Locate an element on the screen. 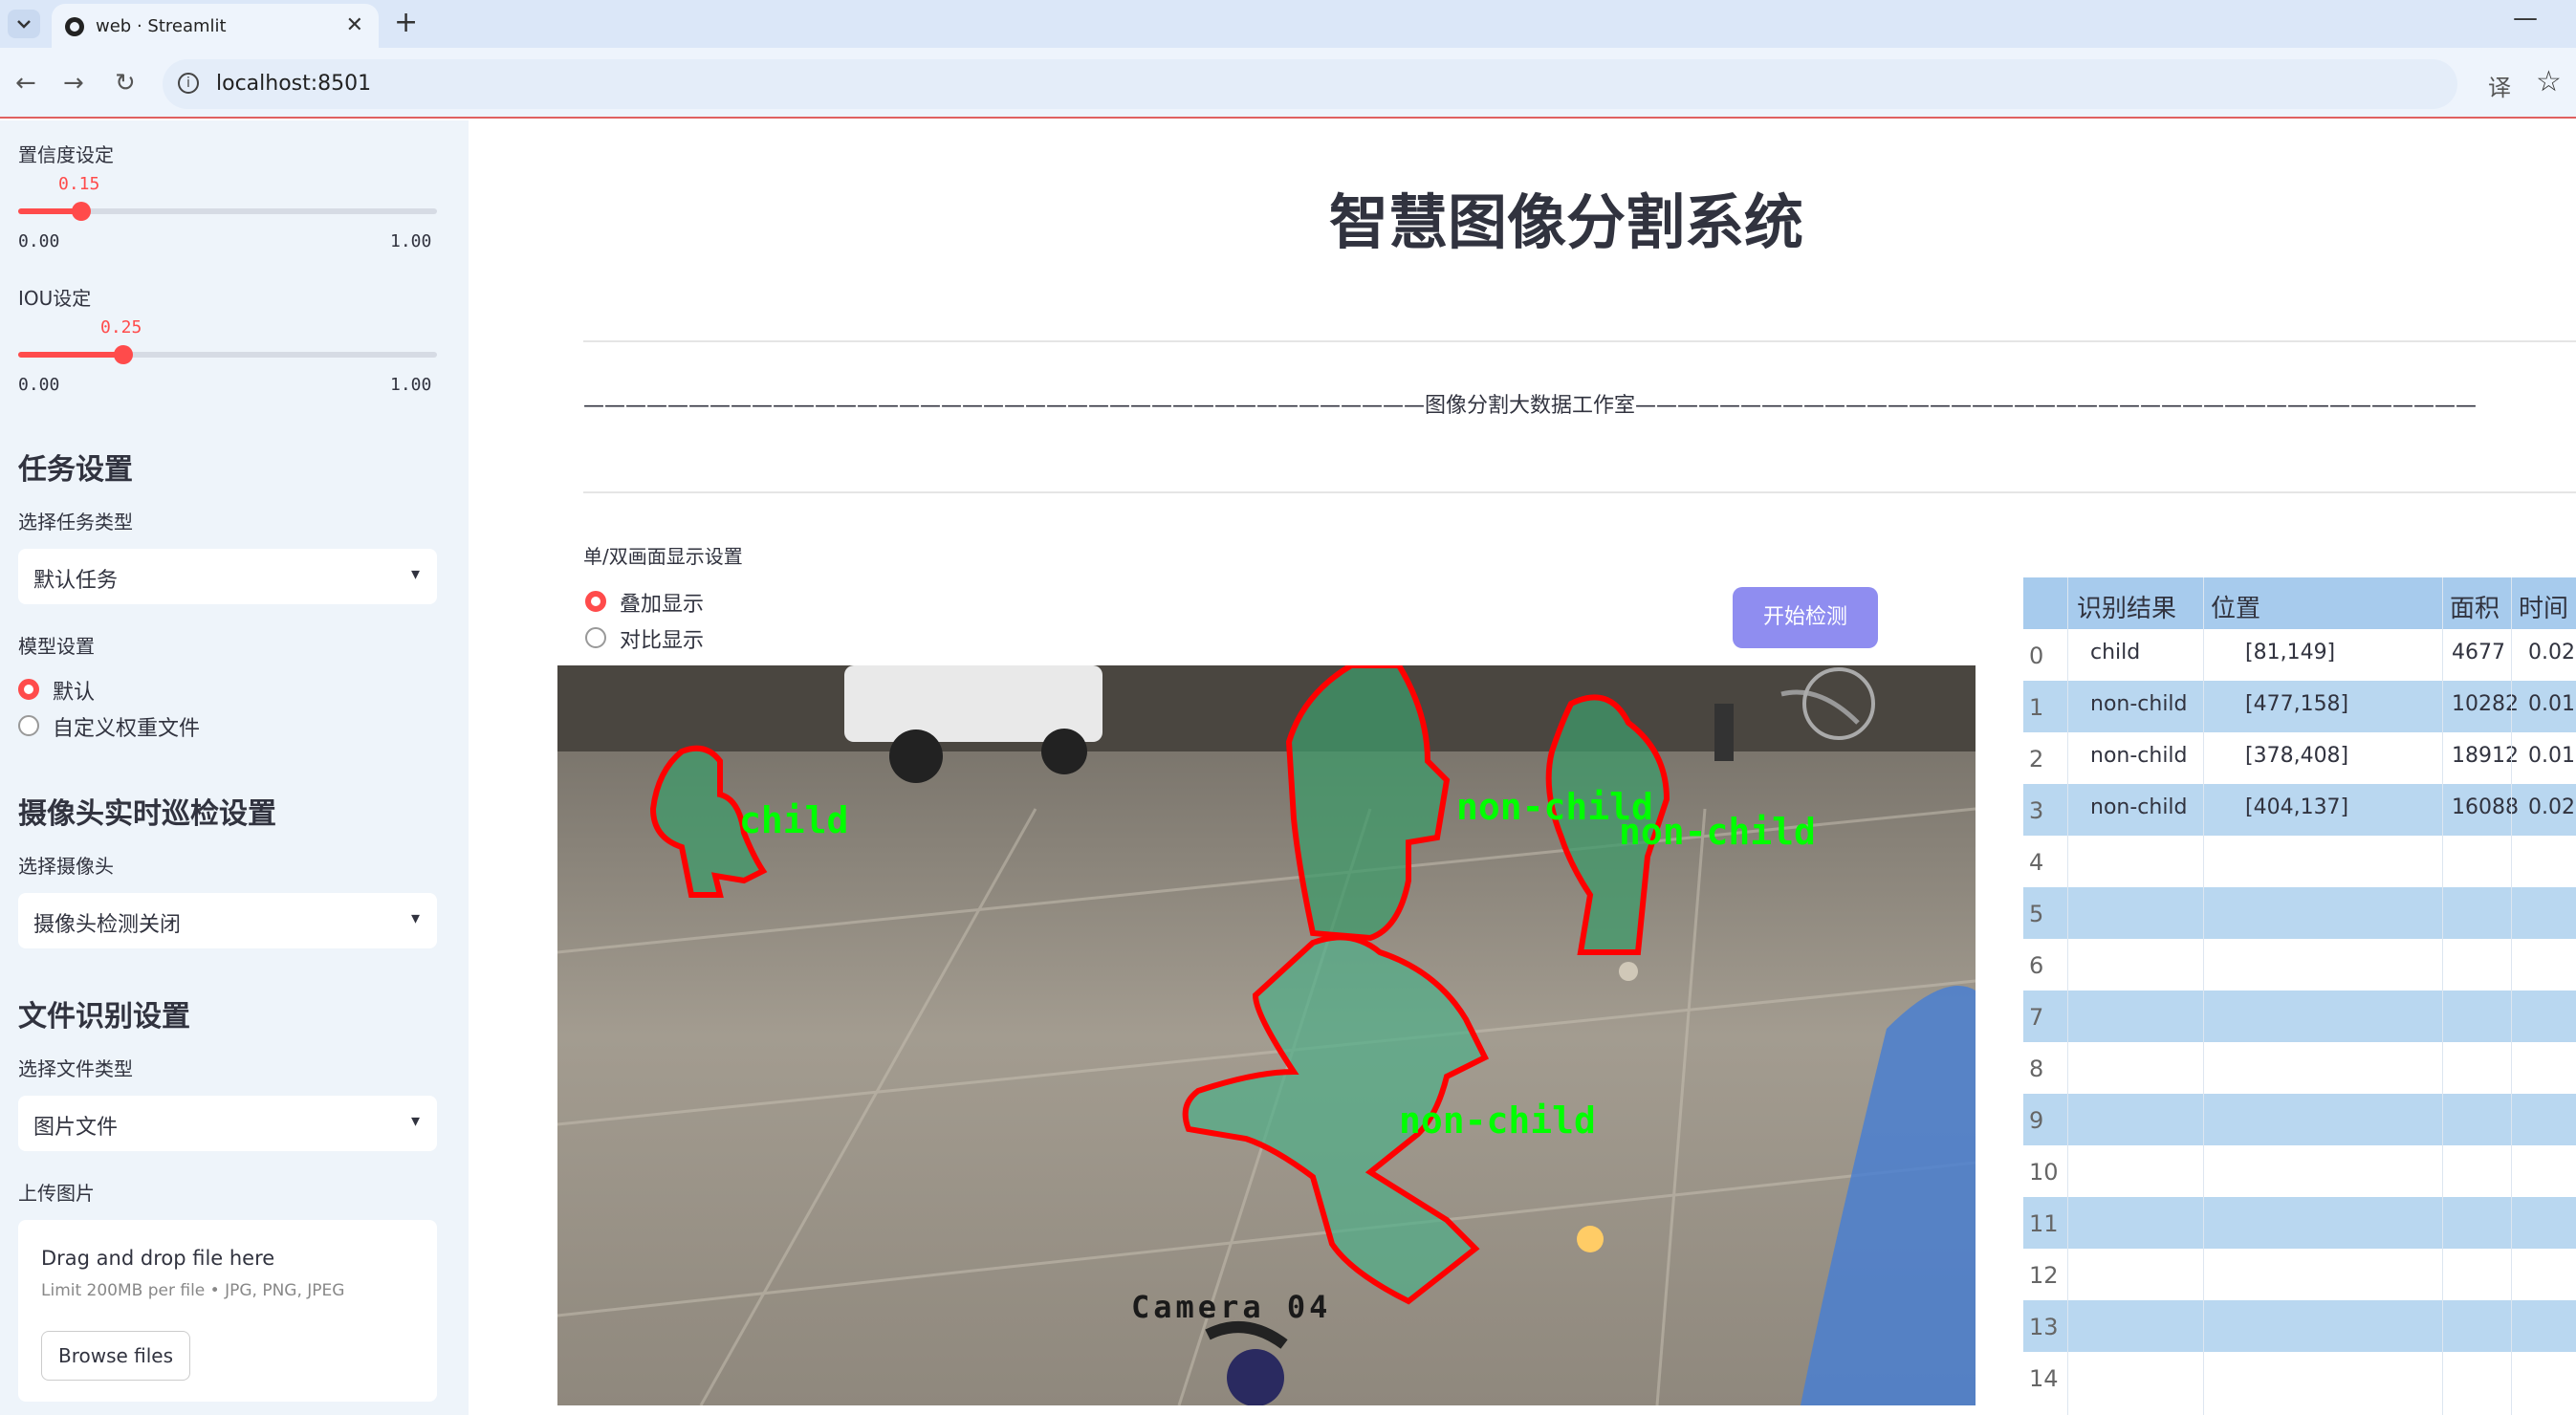 The height and width of the screenshot is (1415, 2576). new-tab-icon: + is located at coordinates (406, 23).